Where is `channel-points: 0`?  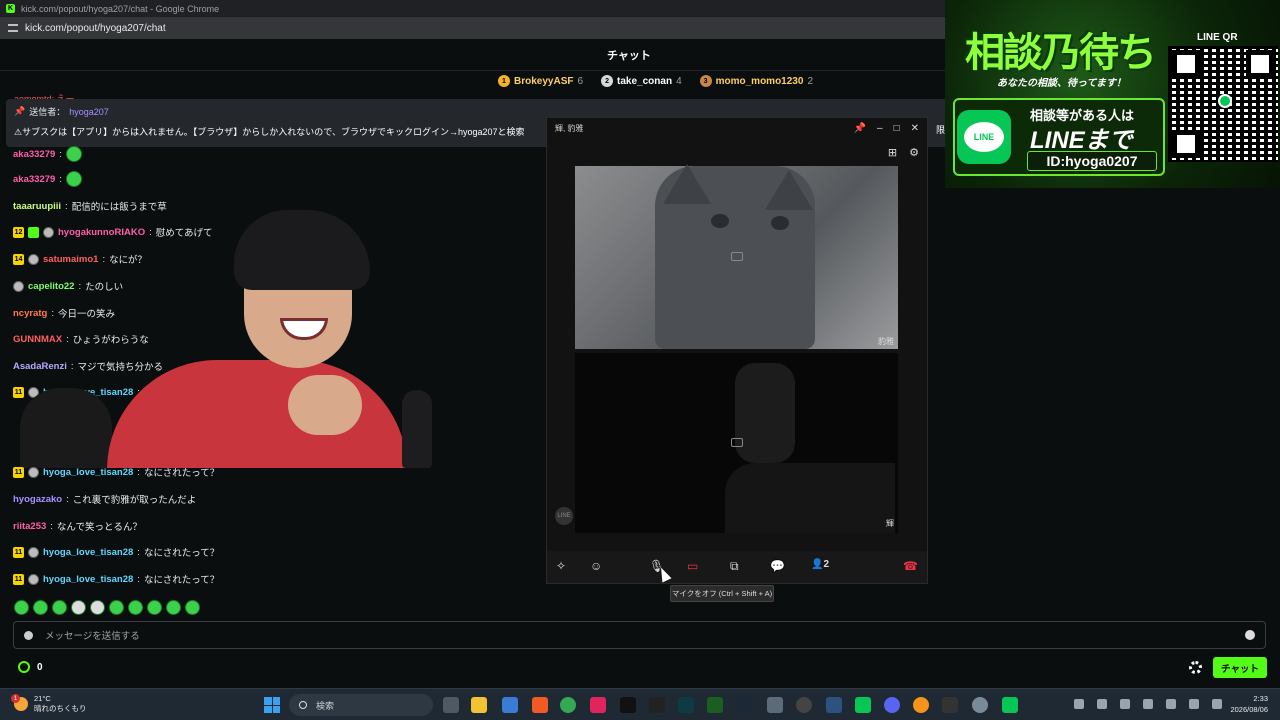 channel-points: 0 is located at coordinates (30, 667).